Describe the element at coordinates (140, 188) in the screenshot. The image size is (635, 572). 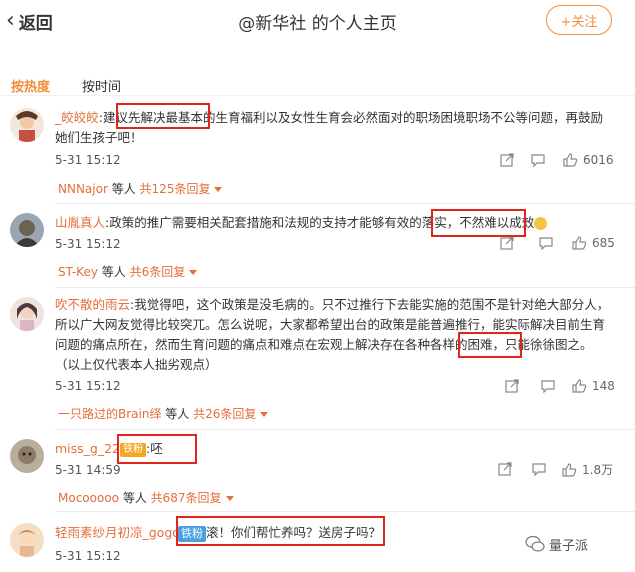
I see `replies-link: NNNajor 等人 共125条回复` at that location.